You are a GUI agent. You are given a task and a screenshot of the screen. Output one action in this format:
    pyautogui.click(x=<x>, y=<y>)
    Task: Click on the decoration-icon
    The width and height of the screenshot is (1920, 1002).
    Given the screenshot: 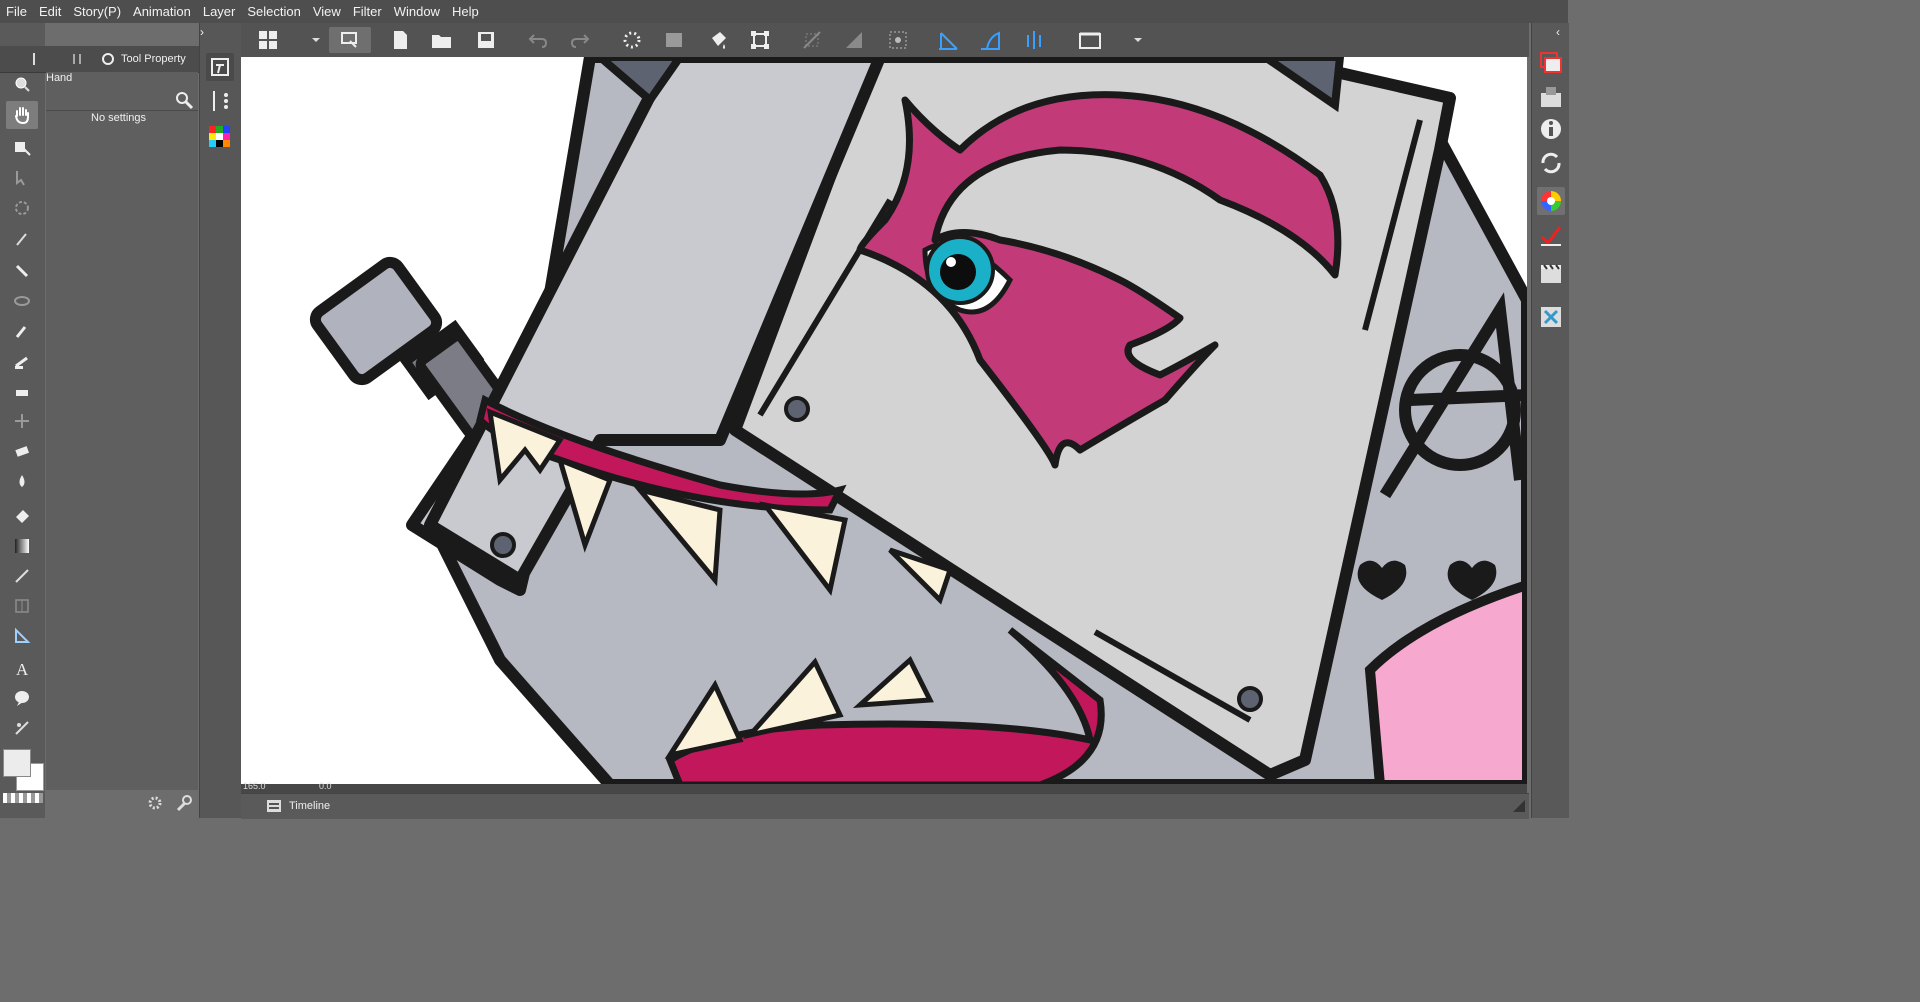 What is the action you would take?
    pyautogui.click(x=22, y=391)
    